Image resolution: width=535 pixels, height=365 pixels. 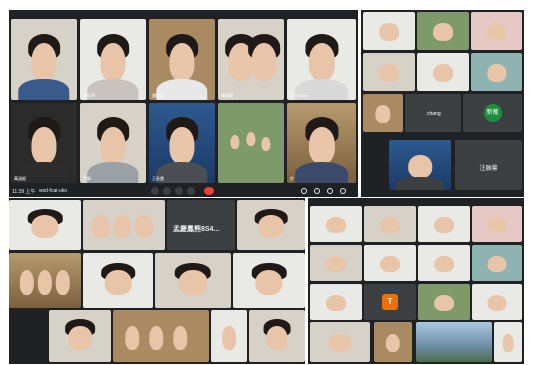 What do you see at coordinates (87, 178) in the screenshot?
I see `participant-name: 許寧` at bounding box center [87, 178].